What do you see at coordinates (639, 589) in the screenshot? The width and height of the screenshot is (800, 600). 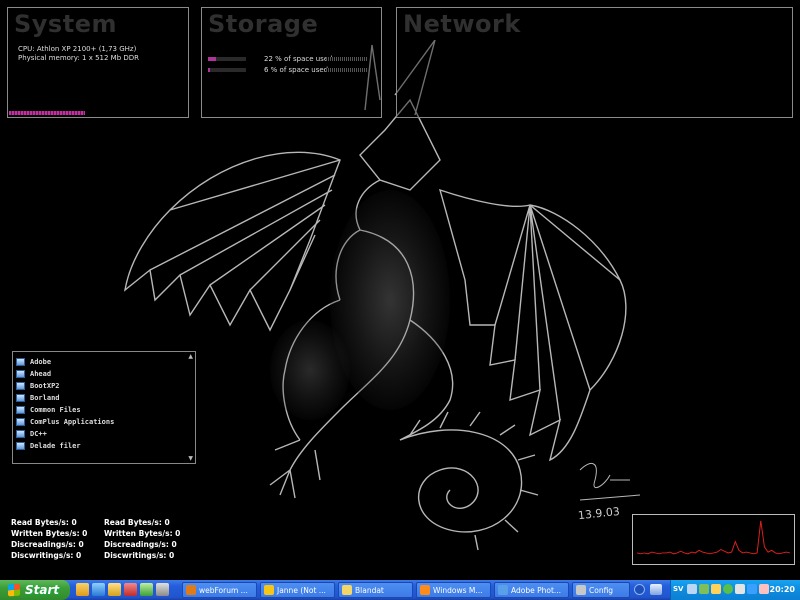 I see `taskbar-scroll-icon` at bounding box center [639, 589].